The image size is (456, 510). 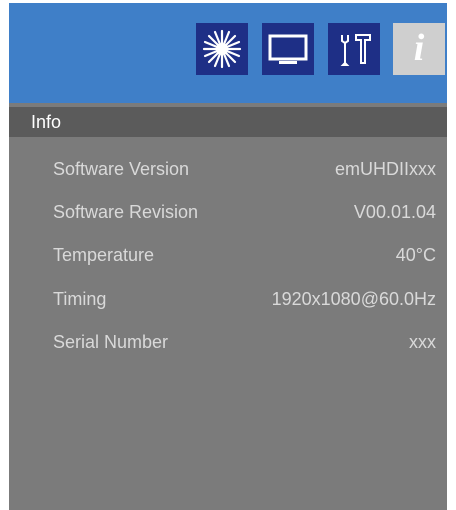 What do you see at coordinates (394, 212) in the screenshot?
I see `info-value: V00.01.04` at bounding box center [394, 212].